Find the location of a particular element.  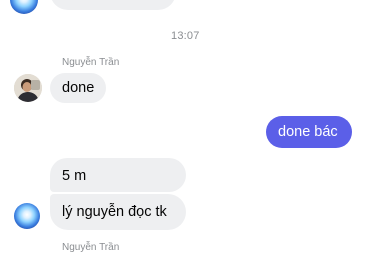

person-avatar is located at coordinates (28, 88).